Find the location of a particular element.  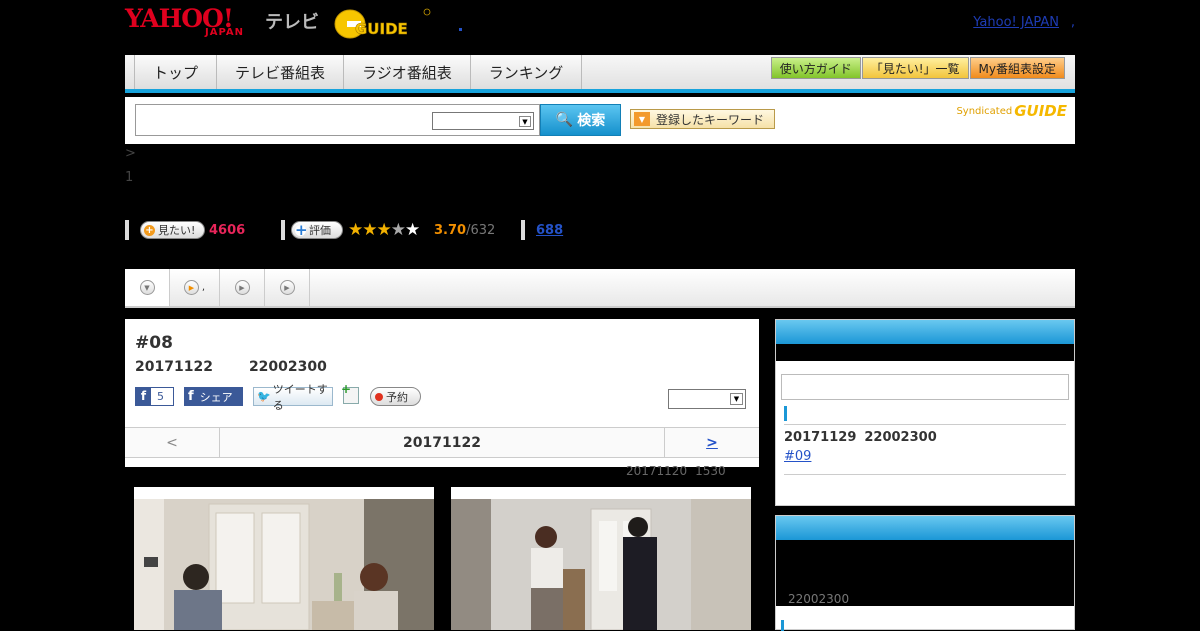

rate-label: 評価 is located at coordinates (320, 230).